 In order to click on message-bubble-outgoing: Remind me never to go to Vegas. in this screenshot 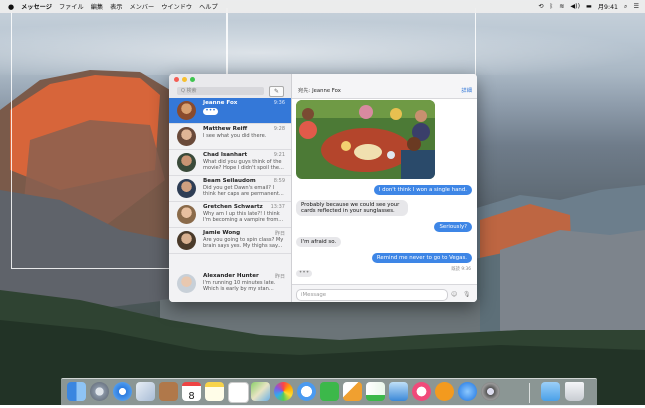, I will do `click(421, 258)`.